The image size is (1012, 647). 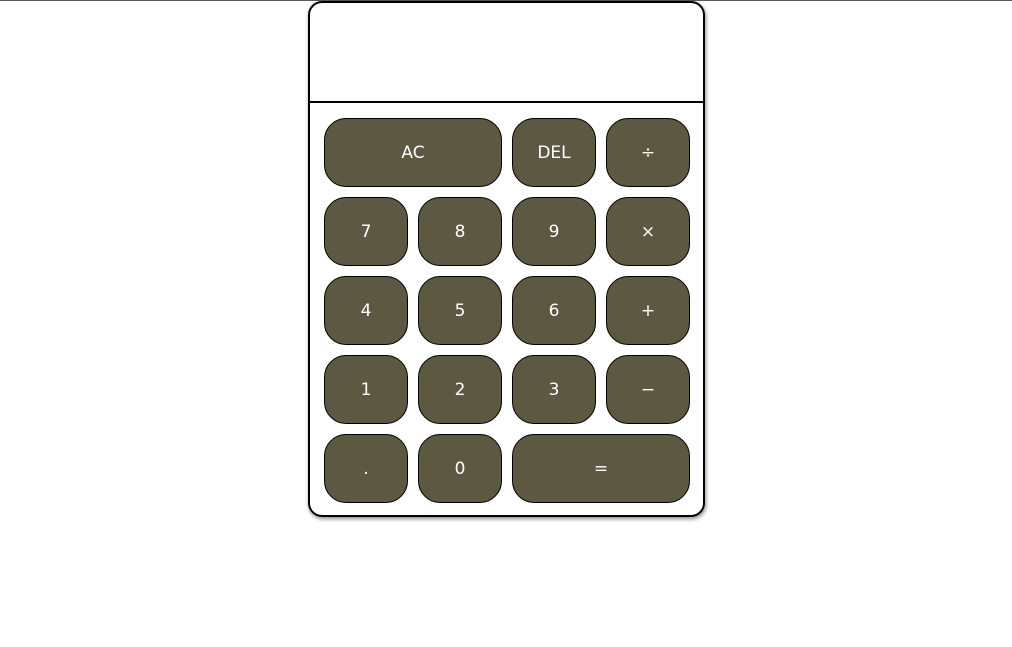 What do you see at coordinates (648, 389) in the screenshot?
I see `minus-button: −` at bounding box center [648, 389].